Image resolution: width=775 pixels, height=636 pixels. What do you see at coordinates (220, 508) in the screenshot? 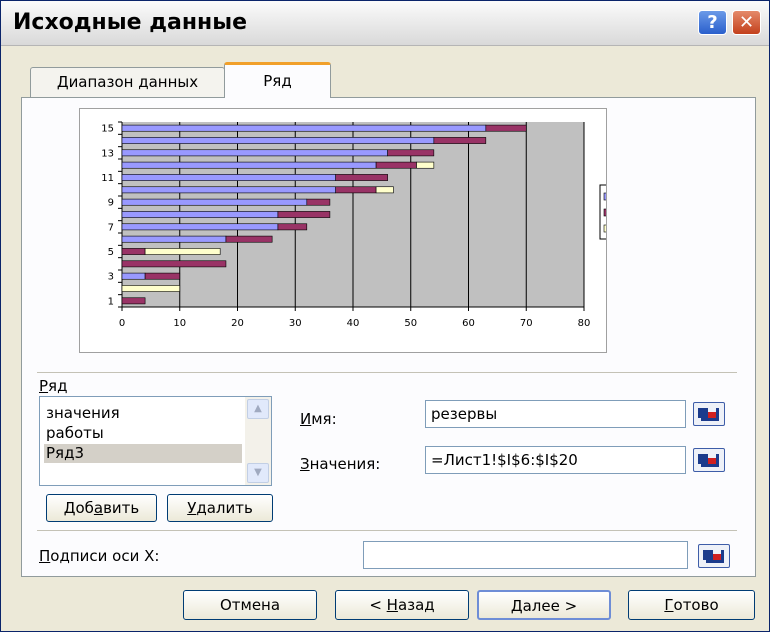
I see `remove-series-button: Удалить` at bounding box center [220, 508].